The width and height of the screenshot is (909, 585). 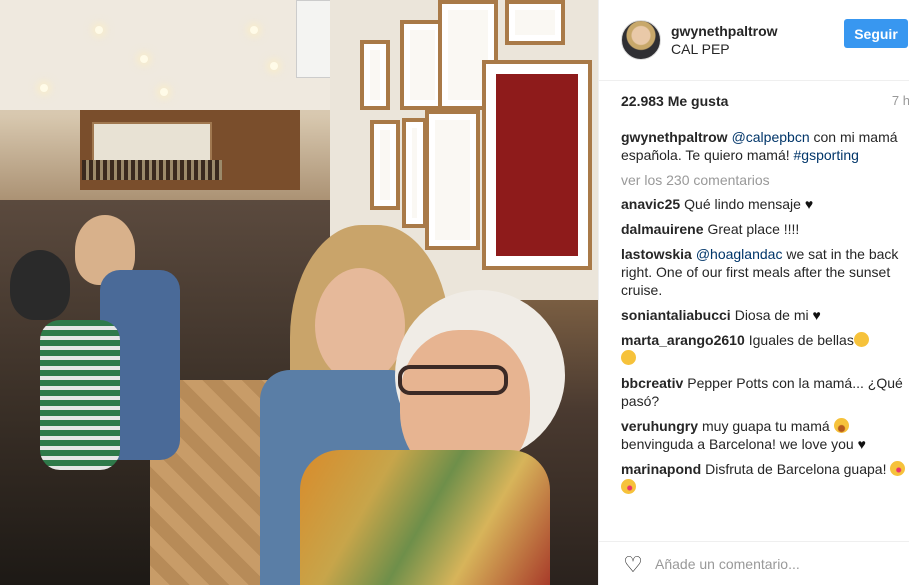 What do you see at coordinates (724, 31) in the screenshot?
I see `username: gwynethpaltrow` at bounding box center [724, 31].